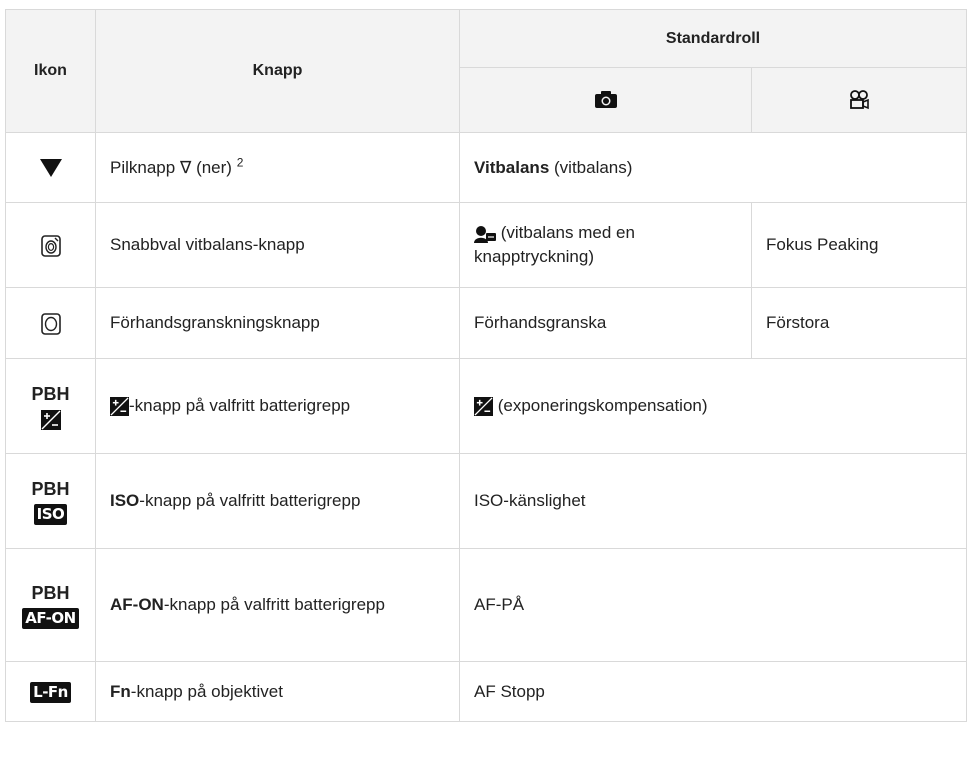 The height and width of the screenshot is (759, 971). I want to click on knapp-cell: ISO-knapp på valfritt batterigrepp, so click(277, 501).